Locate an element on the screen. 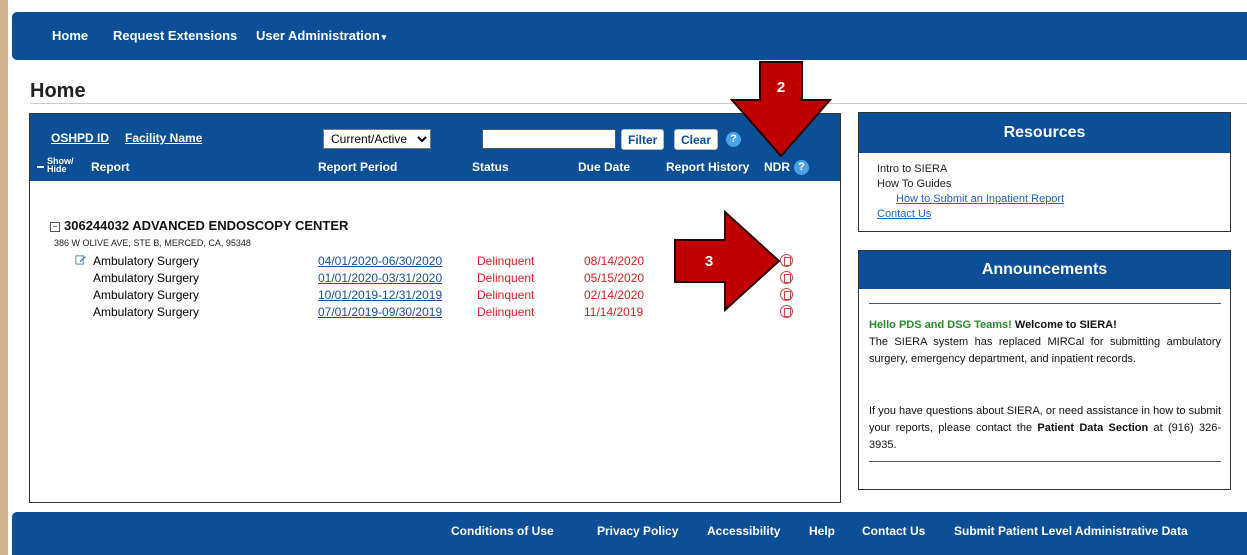  col-report-history: Report History is located at coordinates (708, 167).